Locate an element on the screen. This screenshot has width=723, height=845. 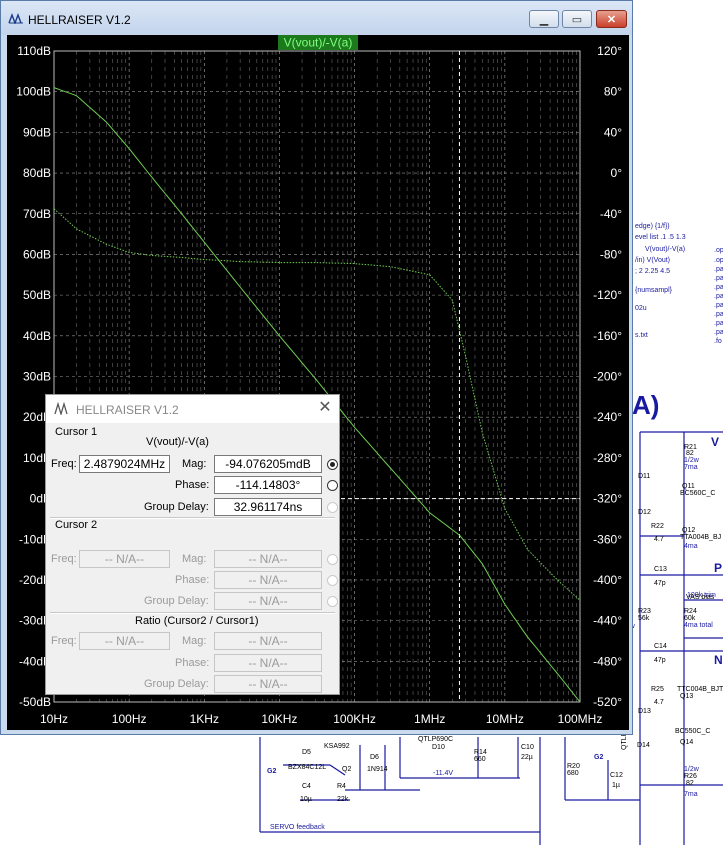
minimize-button: ▁ is located at coordinates (544, 19).